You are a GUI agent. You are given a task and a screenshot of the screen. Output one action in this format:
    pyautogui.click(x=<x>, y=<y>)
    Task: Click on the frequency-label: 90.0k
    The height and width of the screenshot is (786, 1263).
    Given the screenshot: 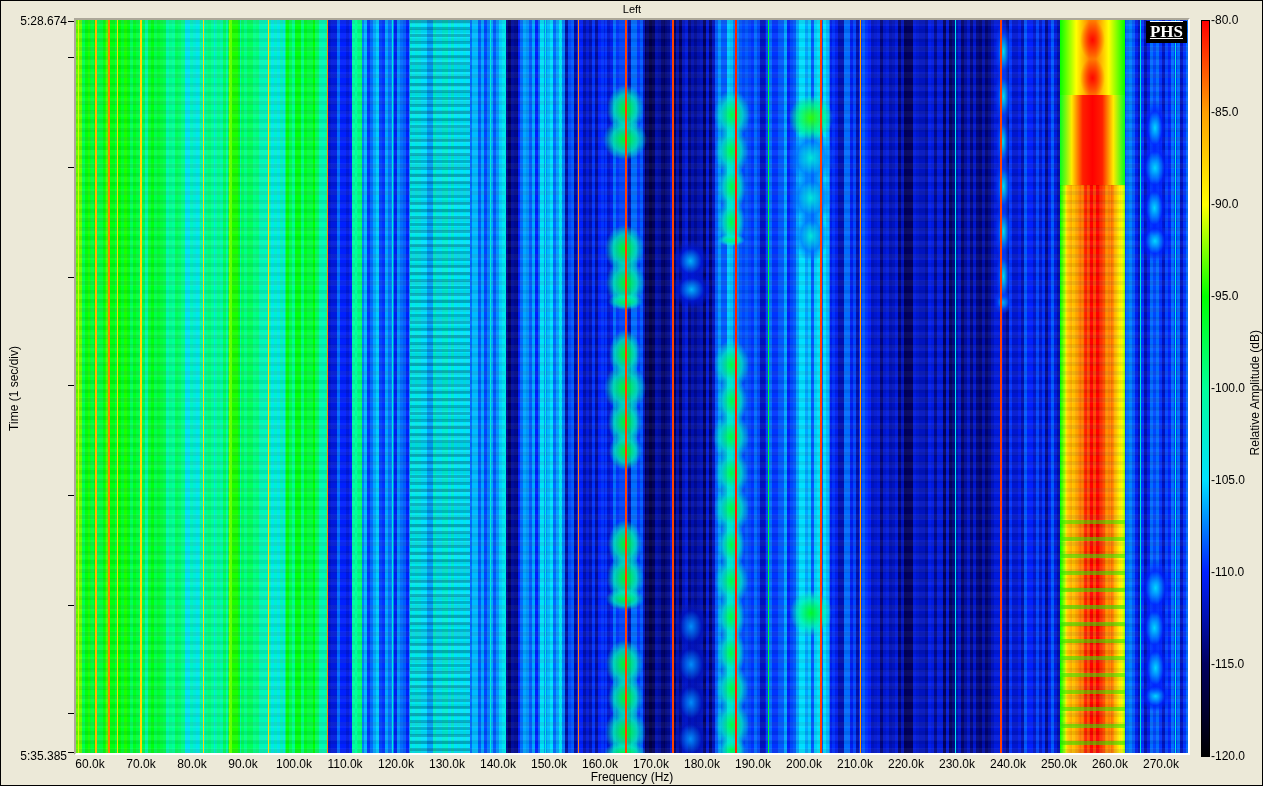 What is the action you would take?
    pyautogui.click(x=243, y=764)
    